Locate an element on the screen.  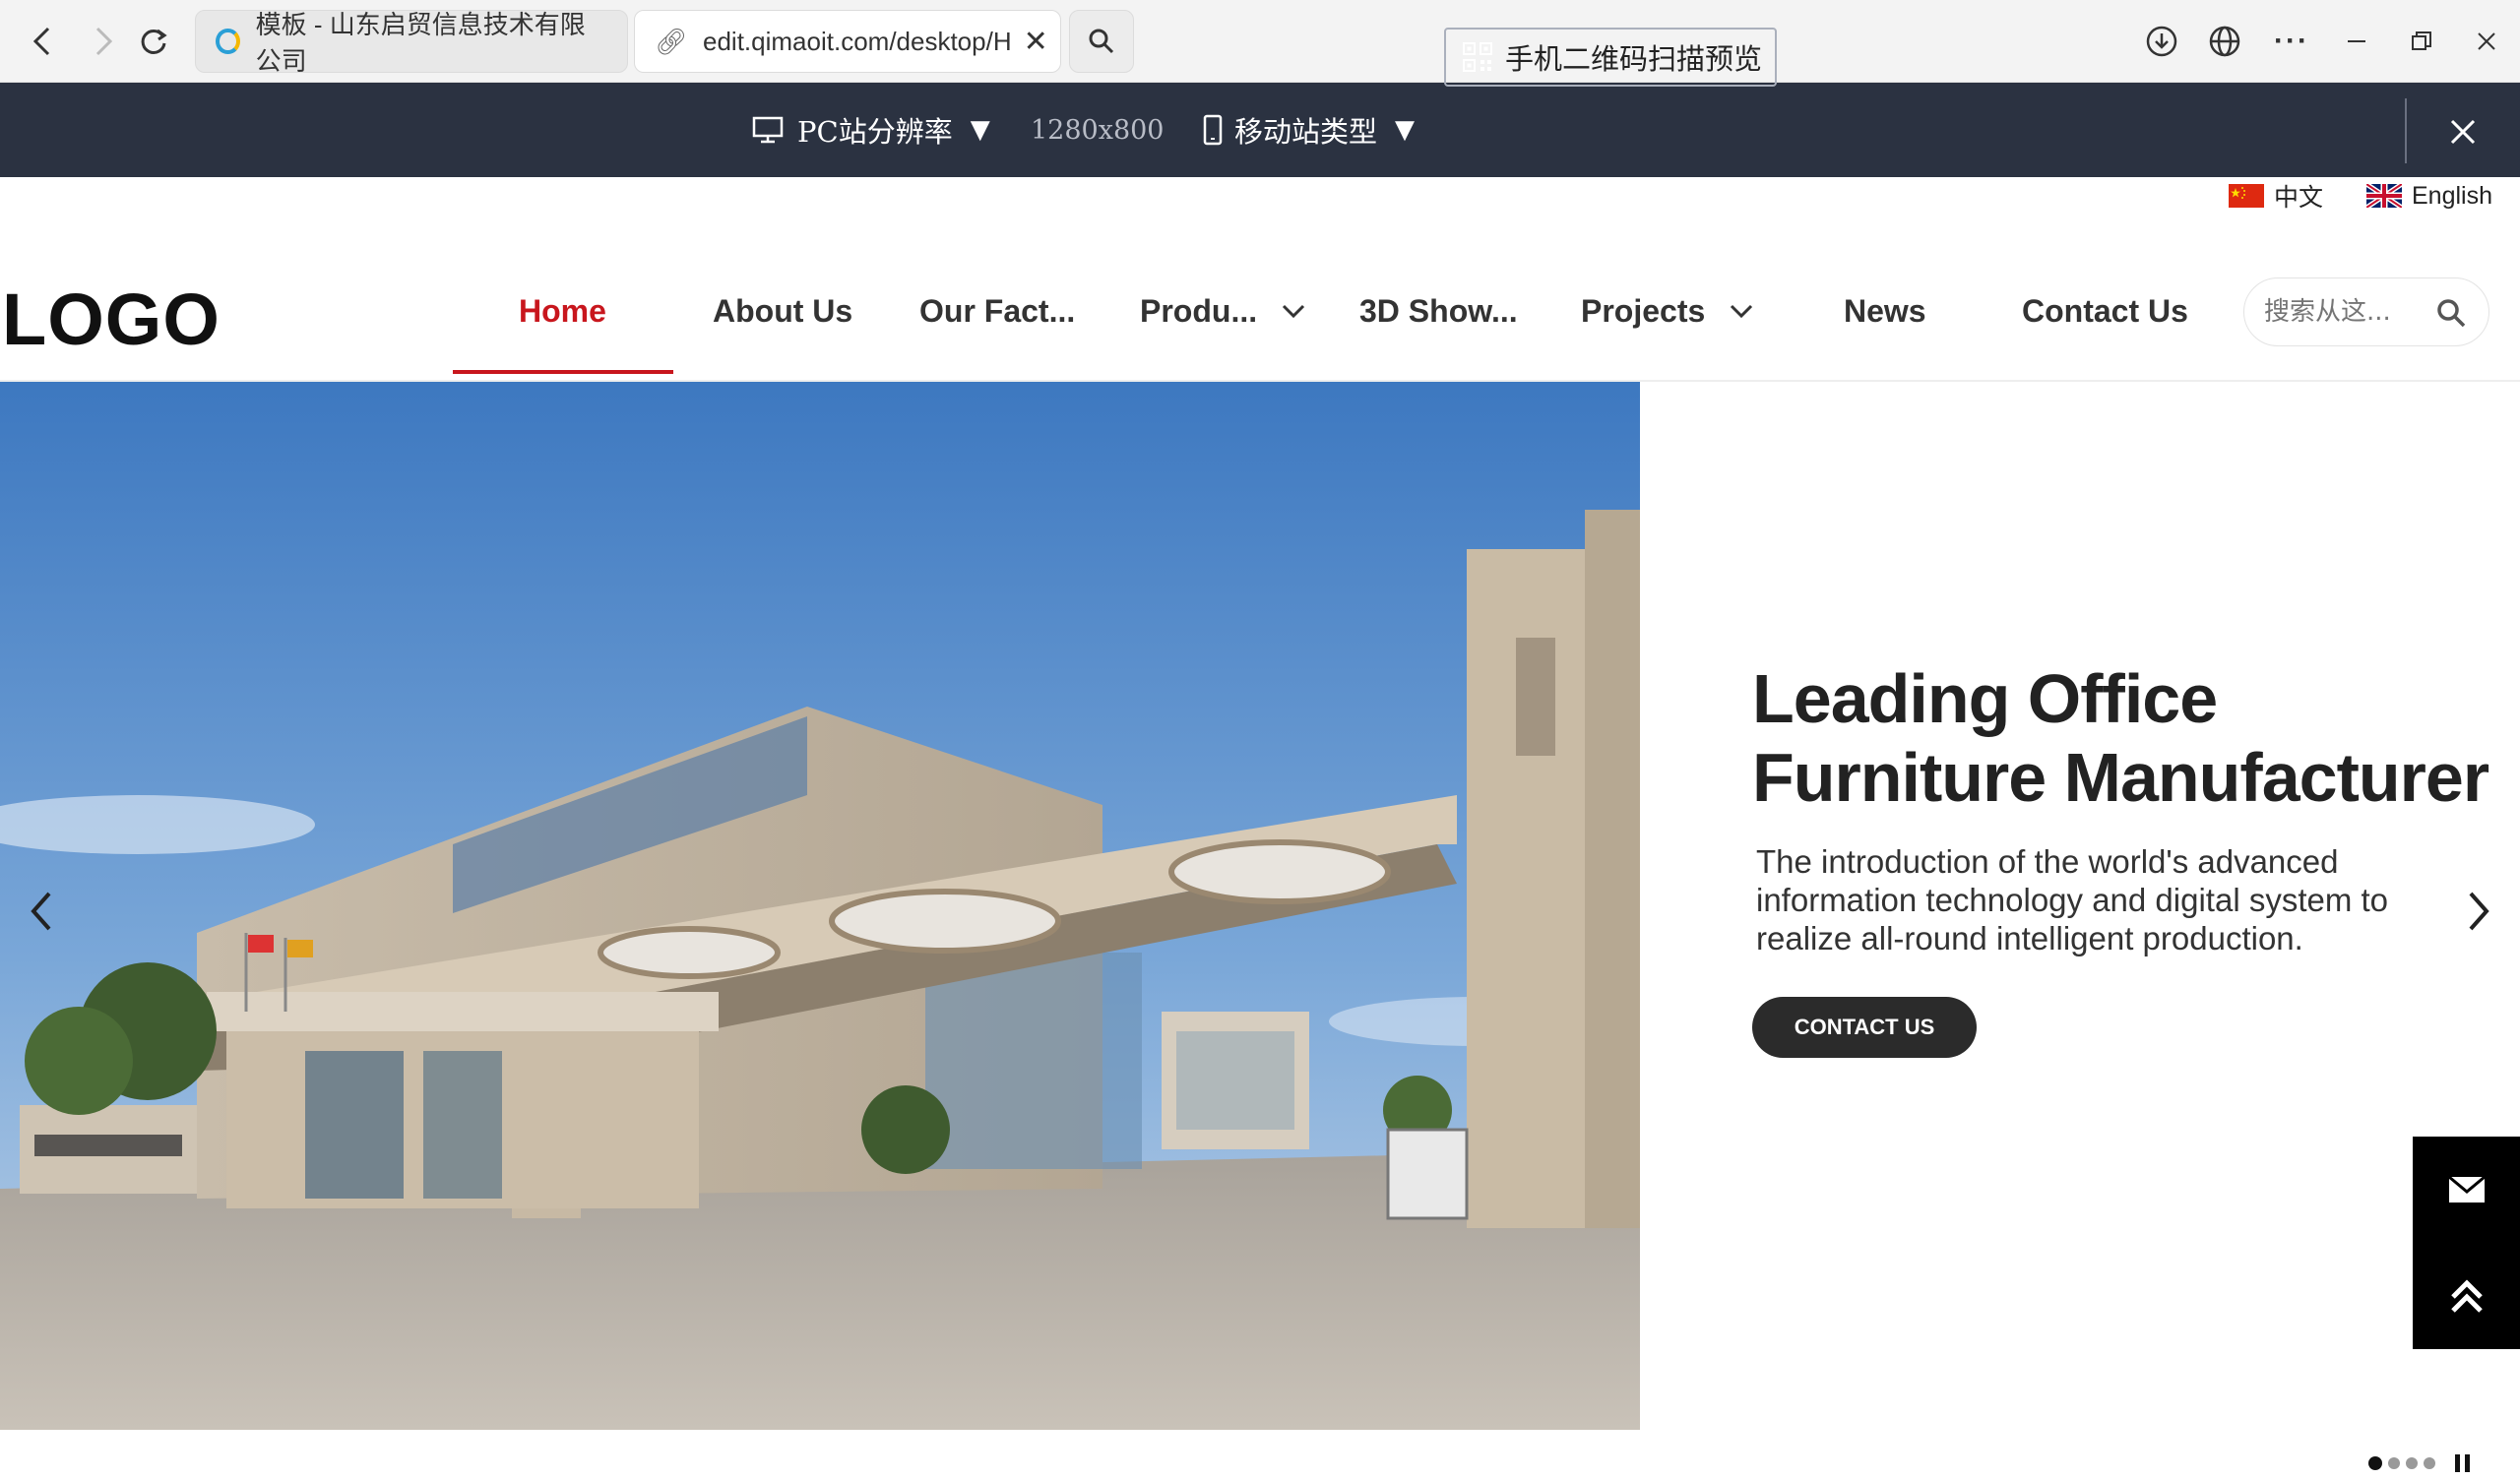
hero-title: Leading Office Furniture Manufacturer is located at coordinates (2120, 738).